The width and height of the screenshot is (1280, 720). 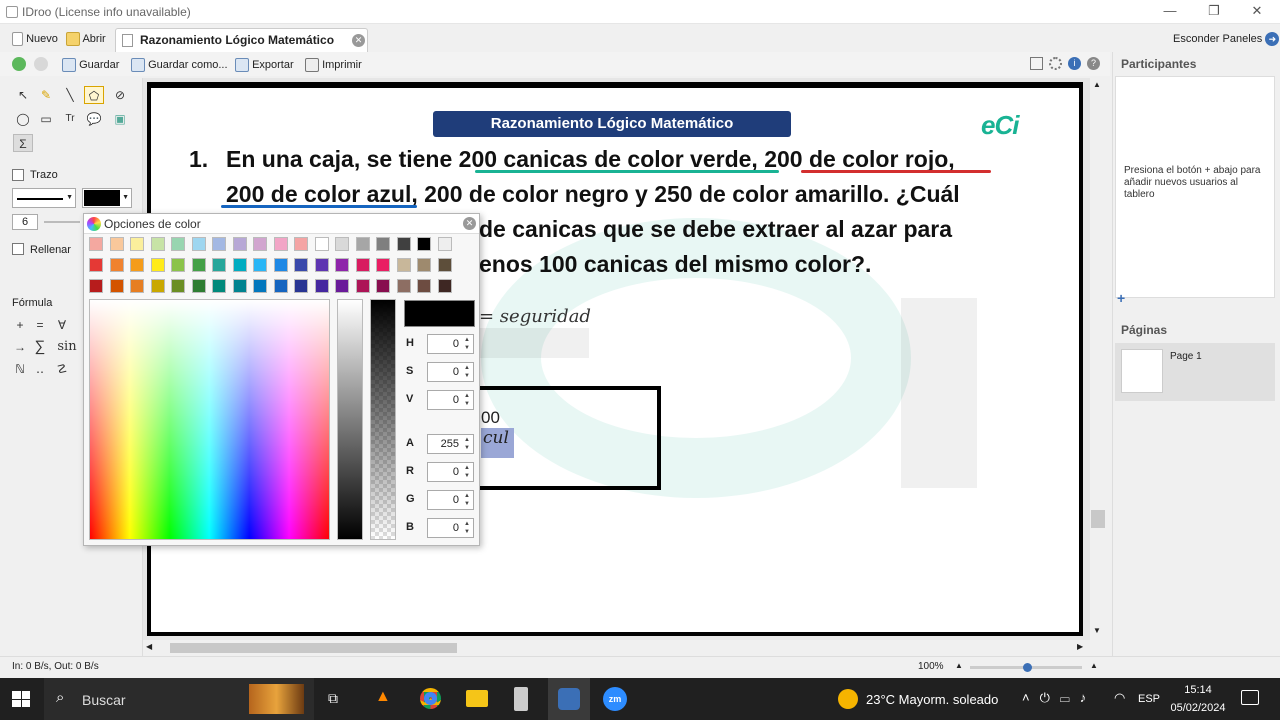 What do you see at coordinates (23, 95) in the screenshot?
I see `select-tool-icon: ↖` at bounding box center [23, 95].